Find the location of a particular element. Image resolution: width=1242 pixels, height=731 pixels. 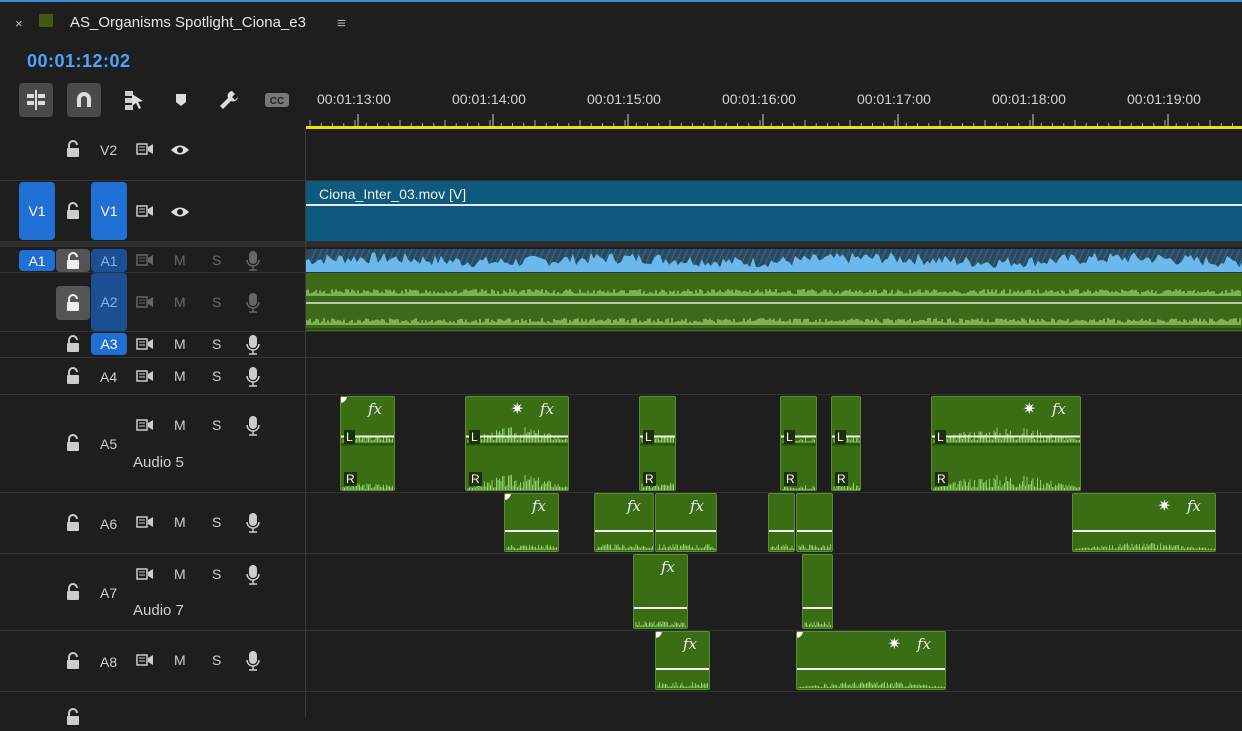

panel-menu-icon: ≡ is located at coordinates (341, 23).